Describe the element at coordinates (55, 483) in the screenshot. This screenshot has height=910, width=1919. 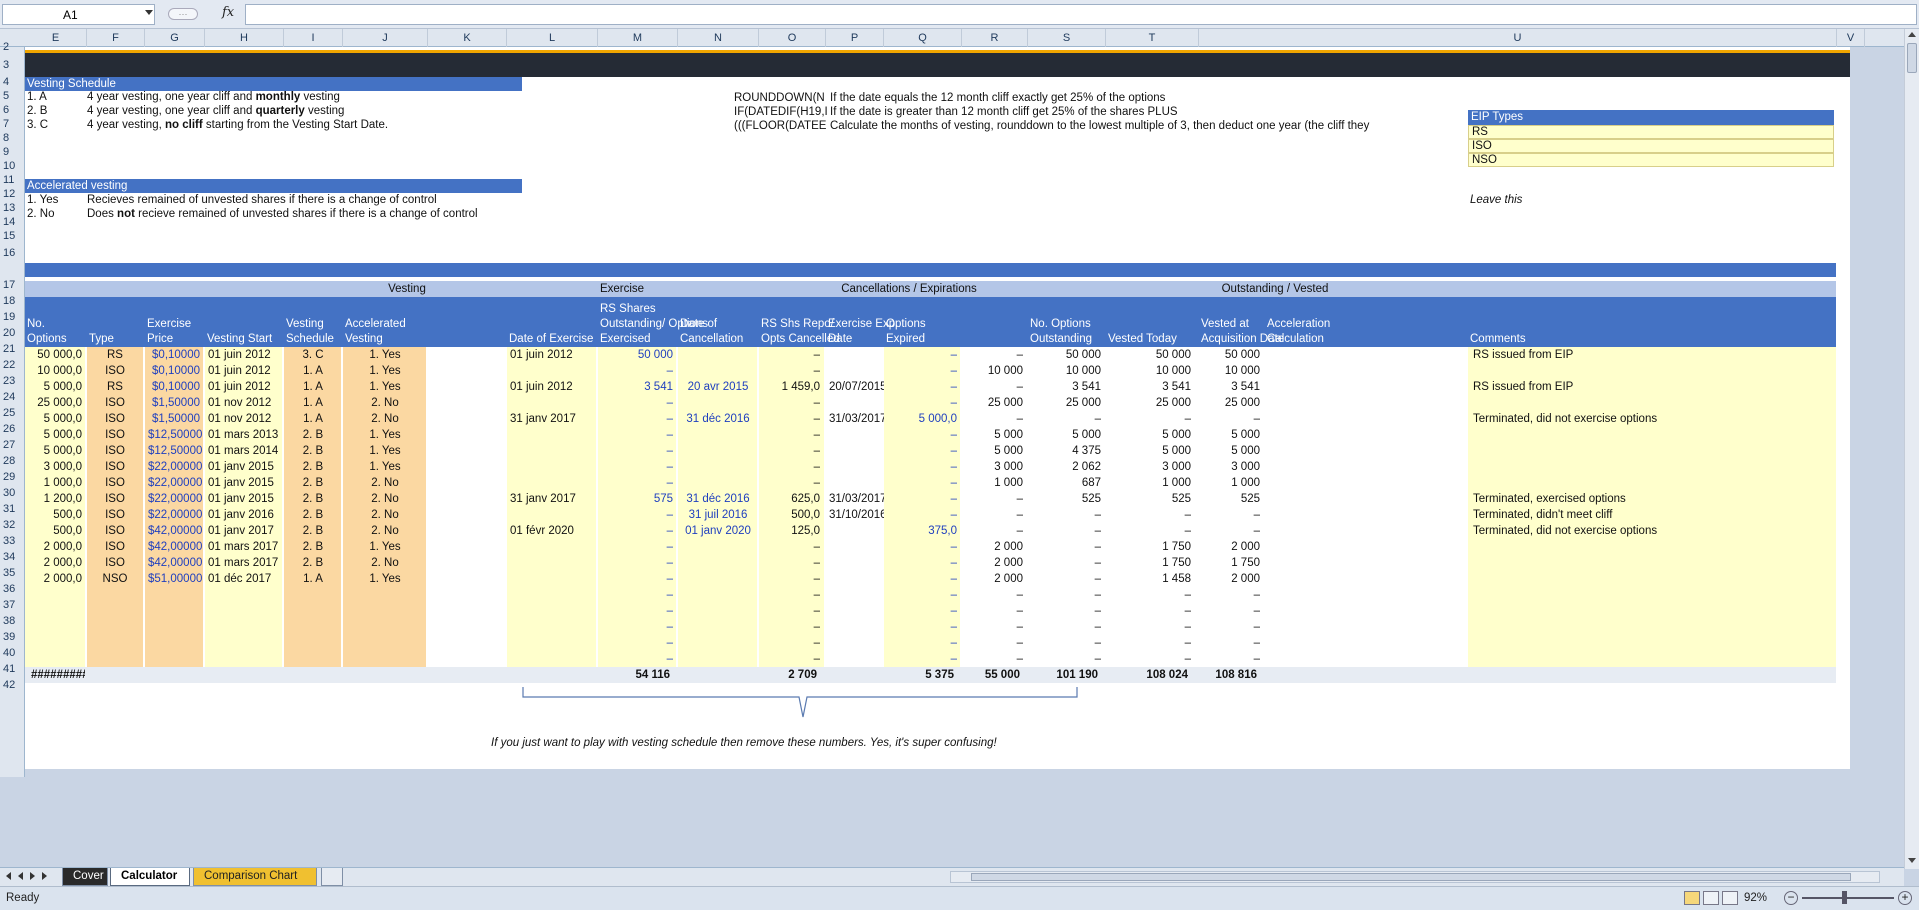
I see `cell-e: 1 000,0` at that location.